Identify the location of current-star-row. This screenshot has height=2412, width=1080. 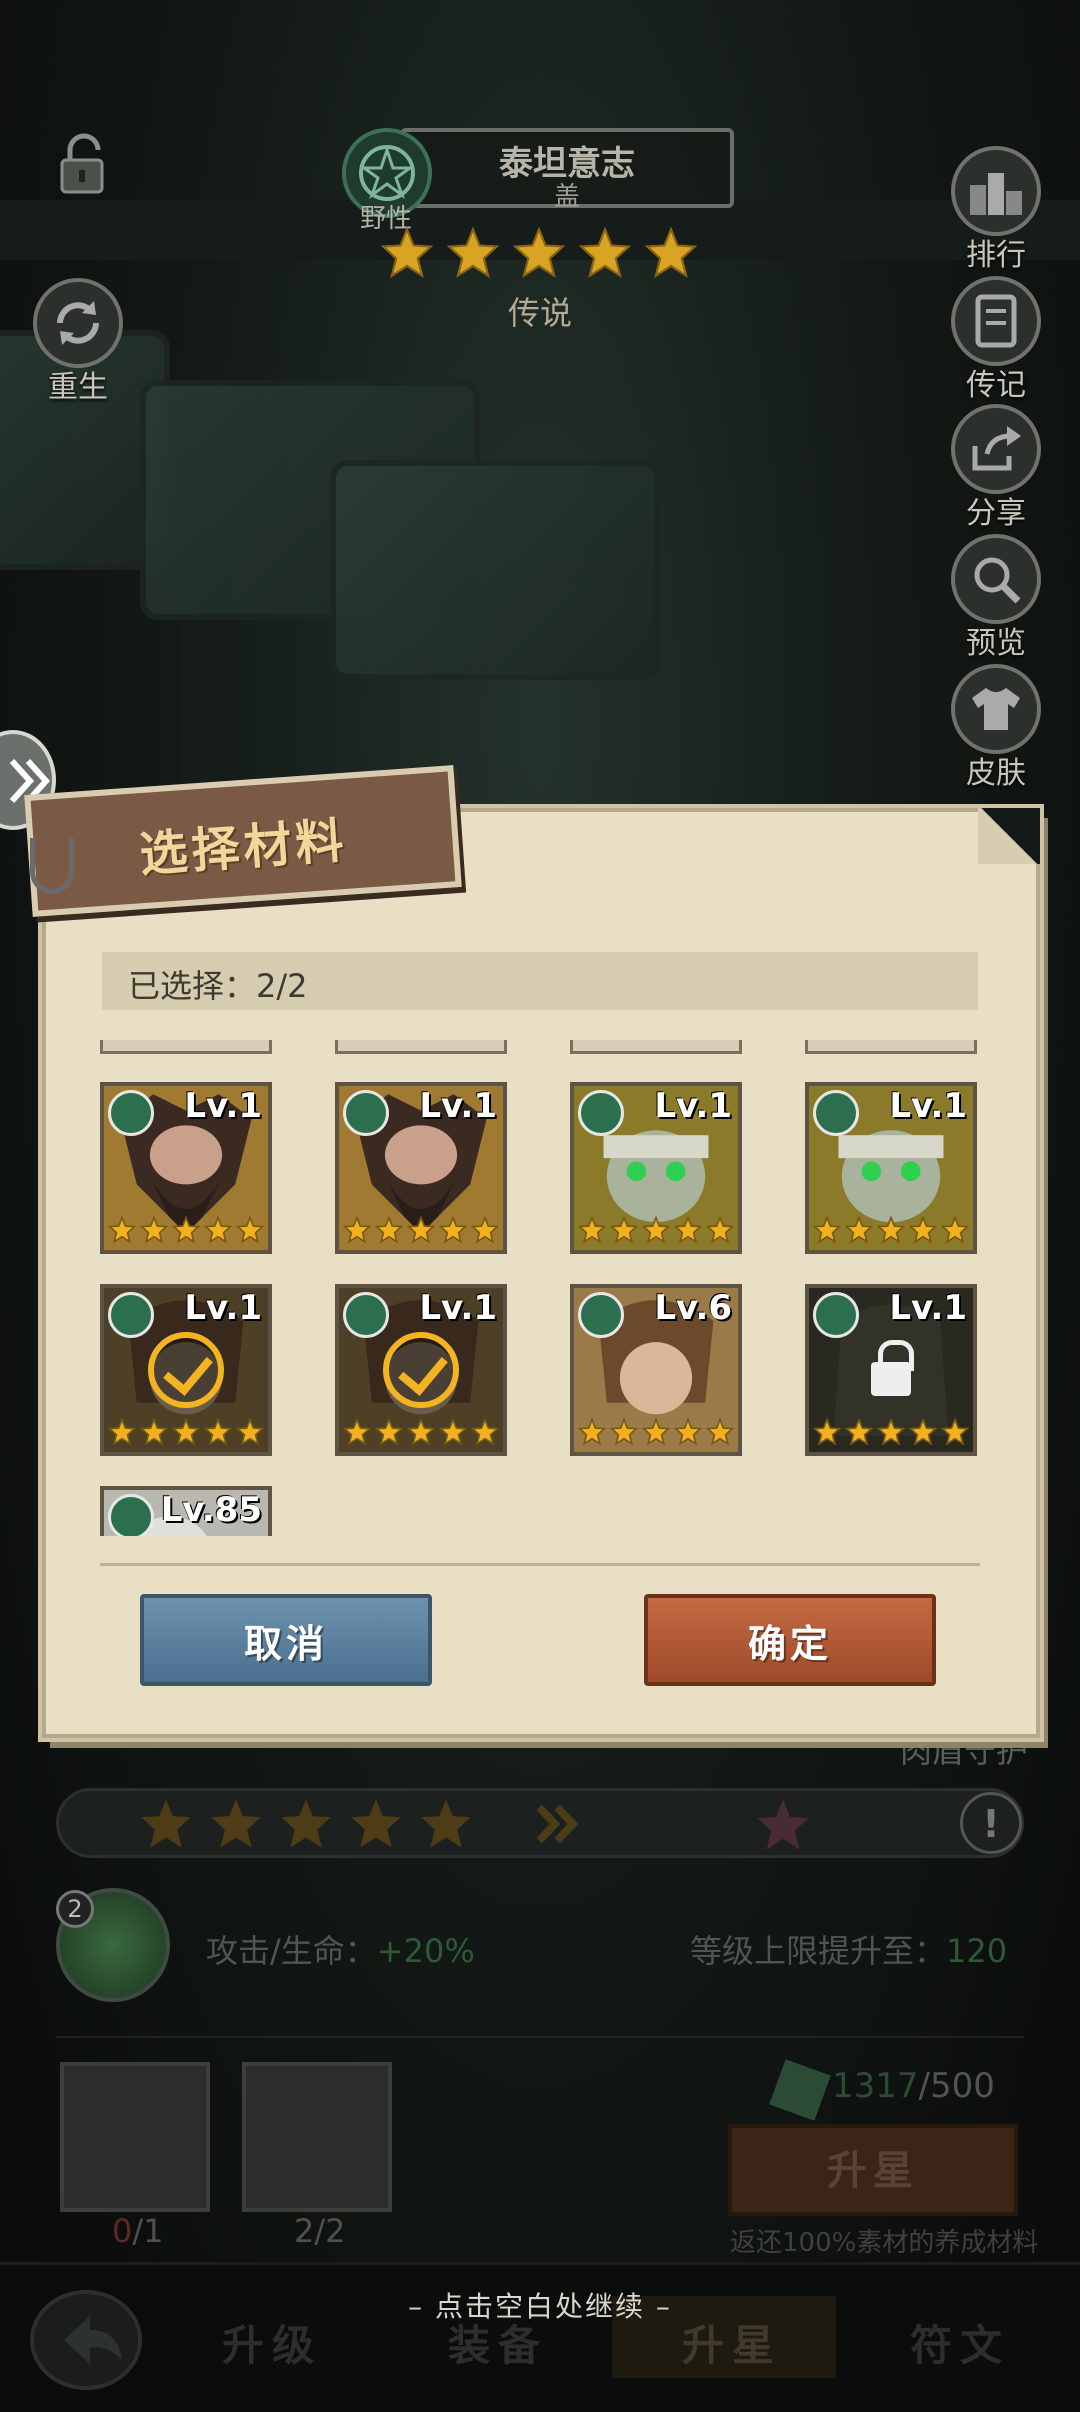
(361, 1824).